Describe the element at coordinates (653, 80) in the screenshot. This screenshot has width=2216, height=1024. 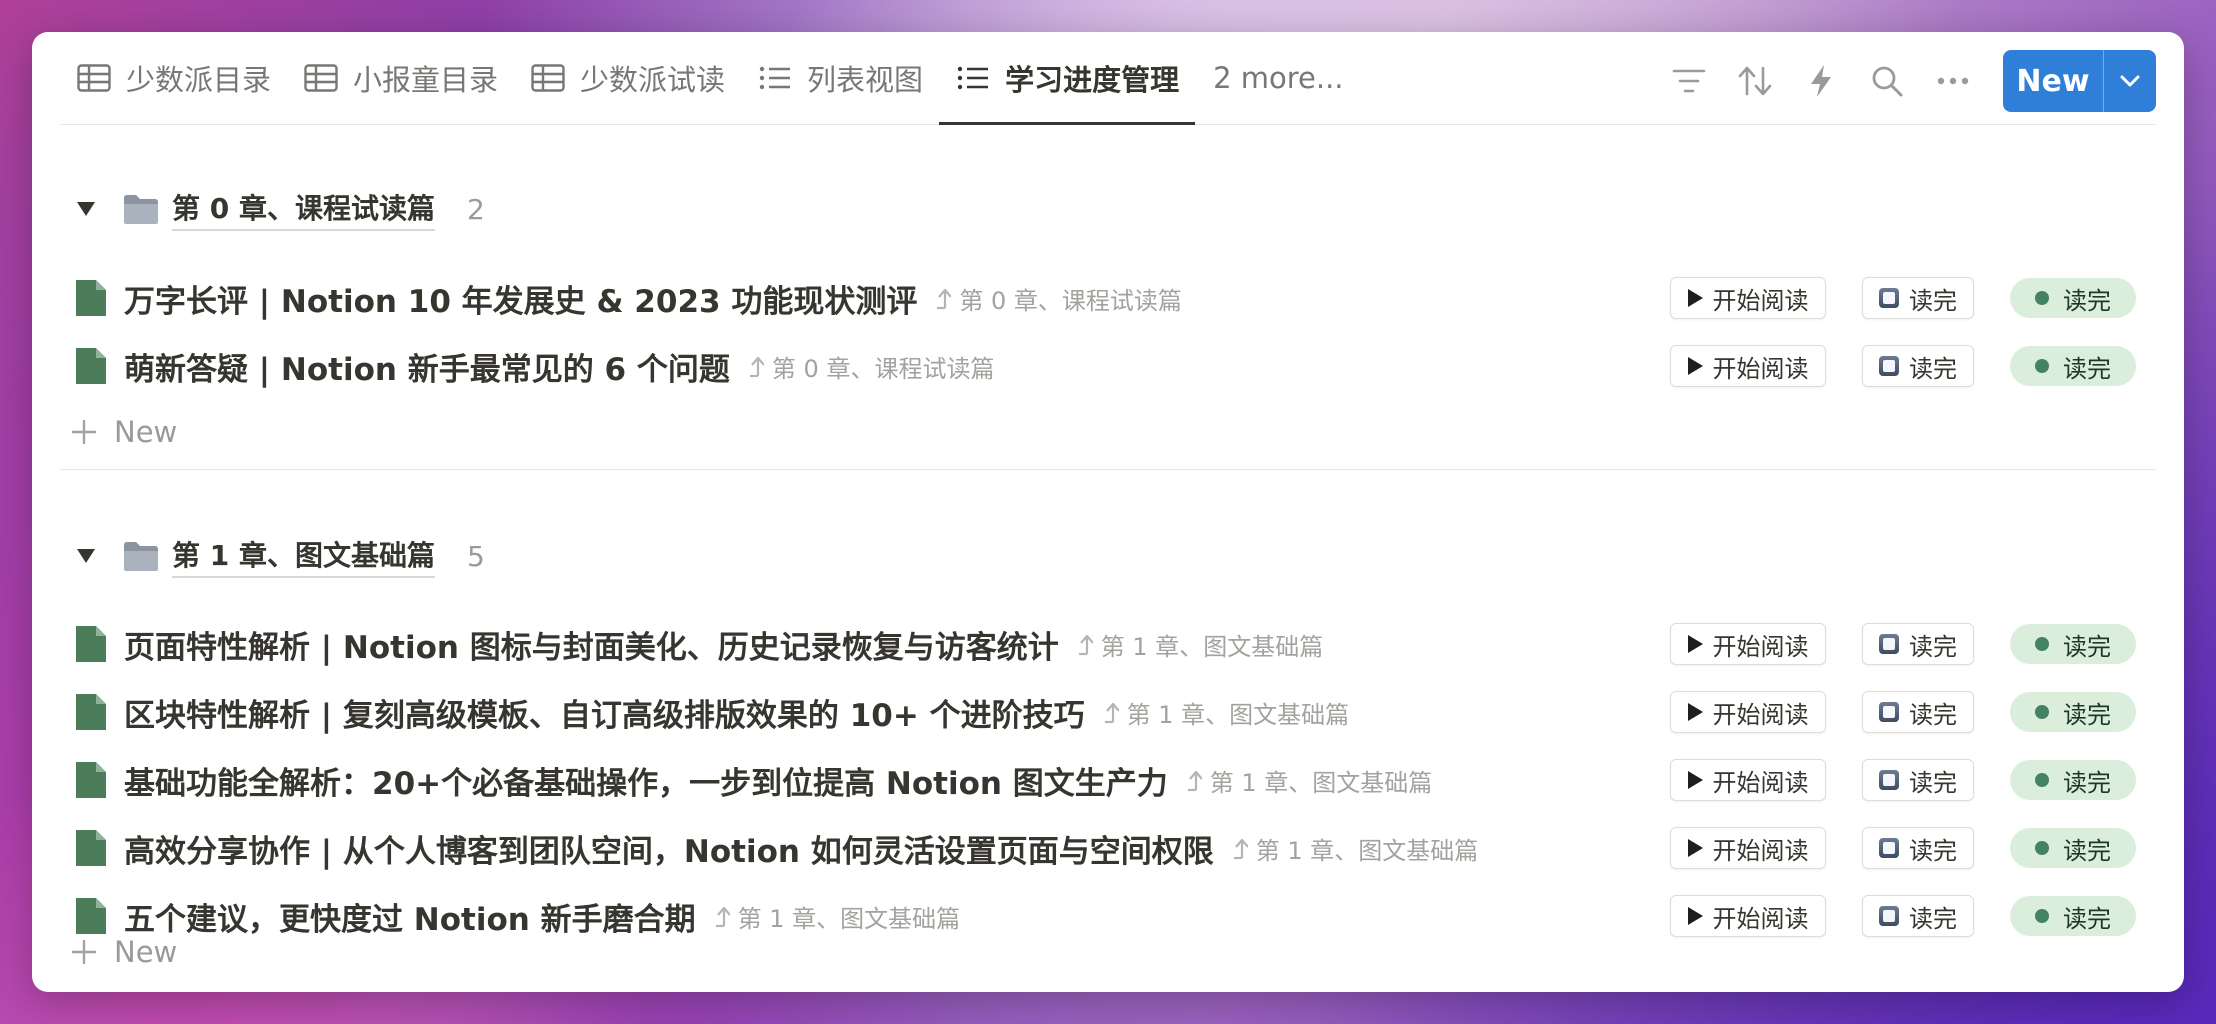
I see `tab-label: 少数派试读` at that location.